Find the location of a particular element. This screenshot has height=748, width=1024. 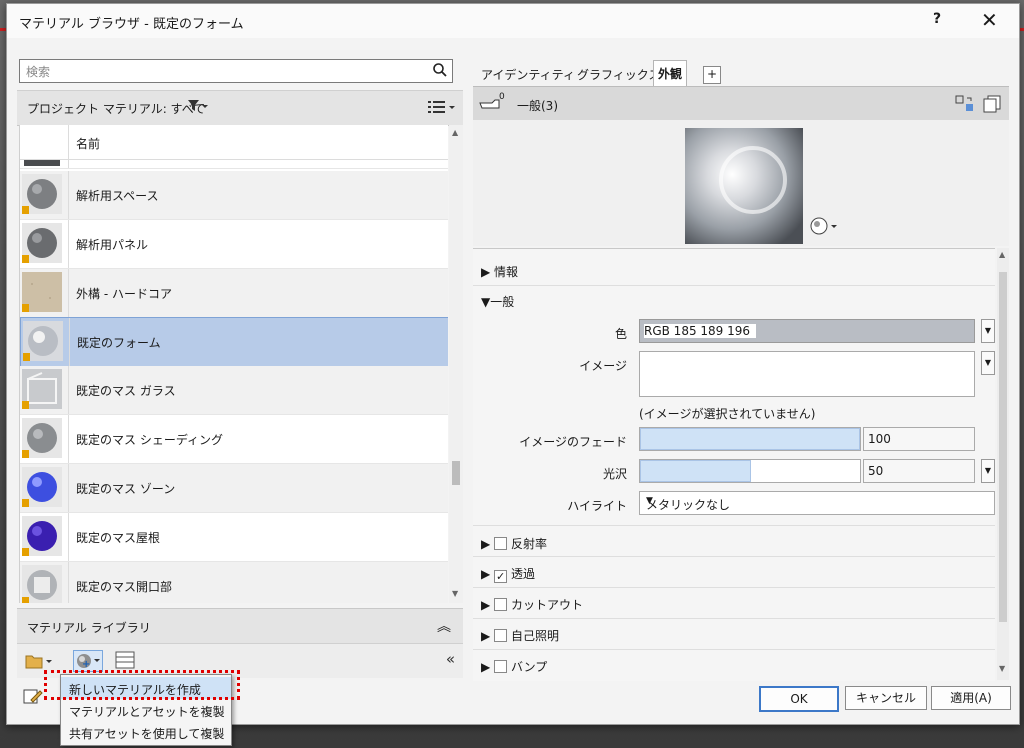

list-item: 既定のマス ゾーン is located at coordinates (234, 488).